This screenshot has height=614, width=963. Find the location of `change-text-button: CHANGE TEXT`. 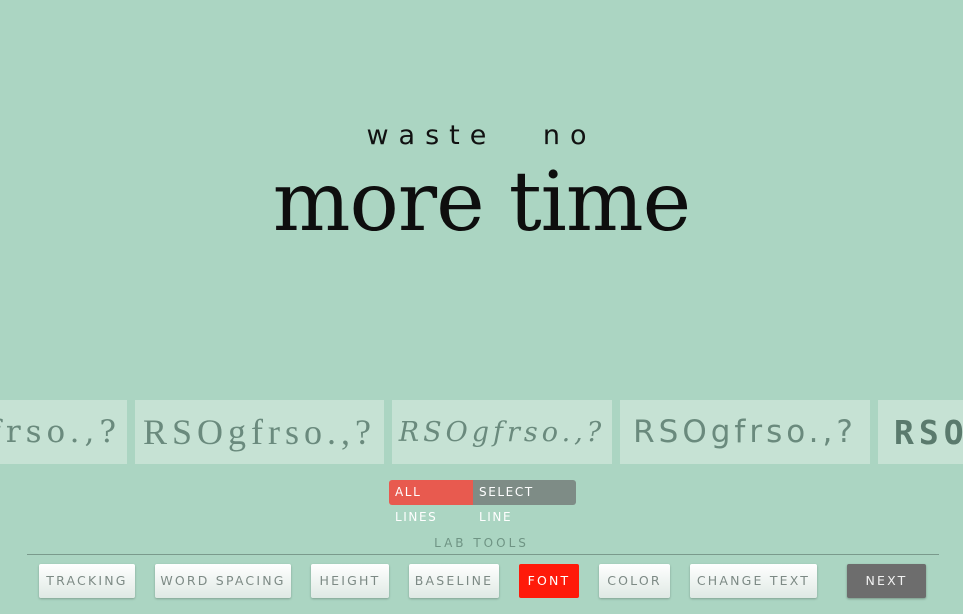

change-text-button: CHANGE TEXT is located at coordinates (753, 581).